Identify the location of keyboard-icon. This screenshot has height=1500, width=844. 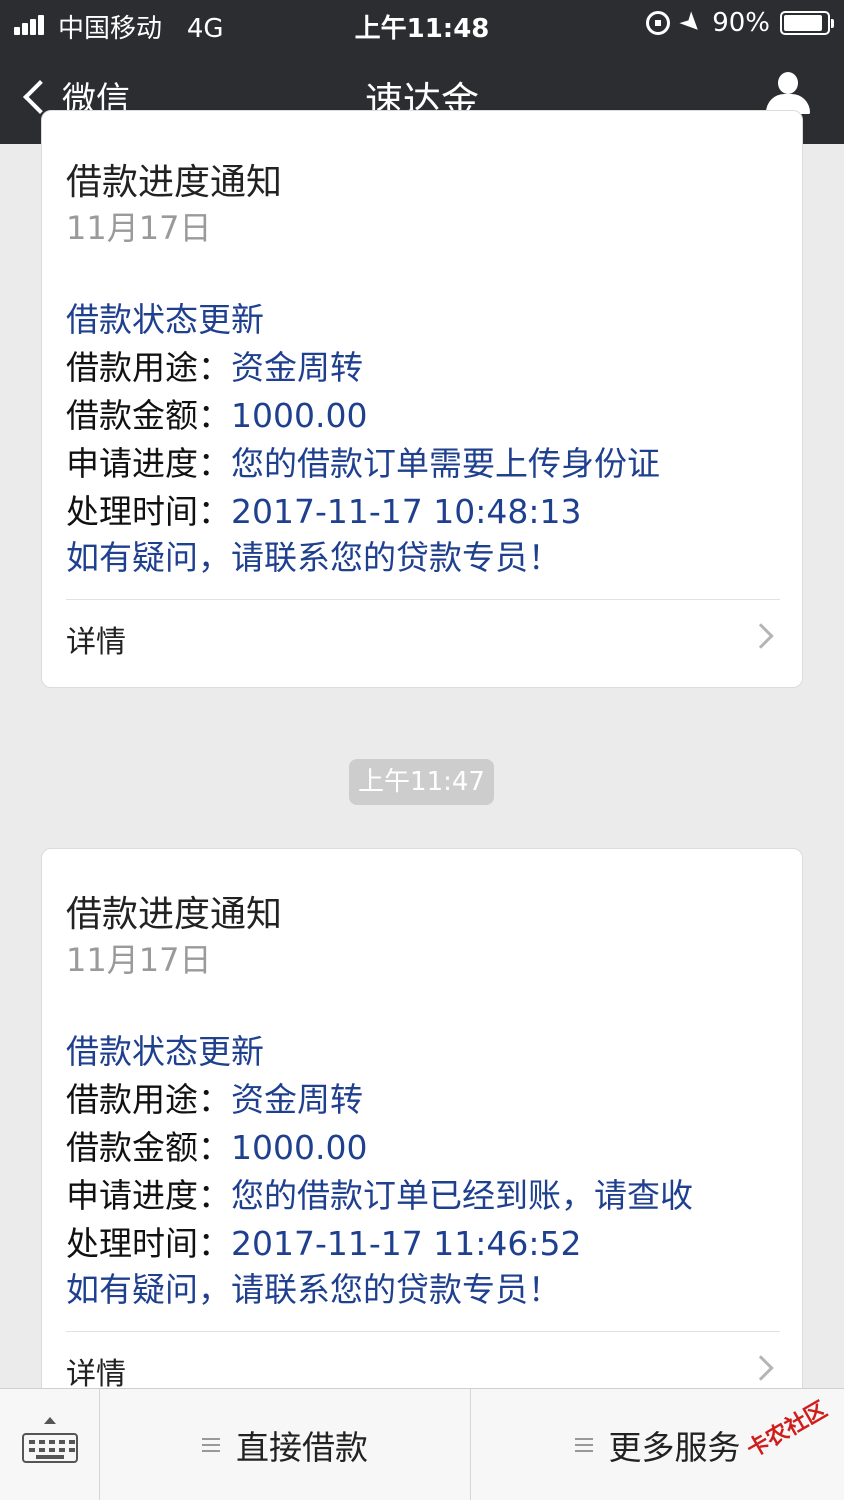
(50, 1448).